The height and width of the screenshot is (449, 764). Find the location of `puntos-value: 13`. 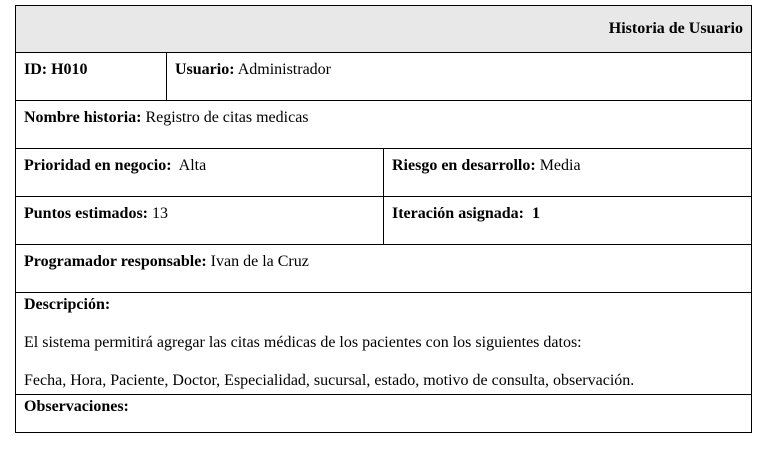

puntos-value: 13 is located at coordinates (160, 213).